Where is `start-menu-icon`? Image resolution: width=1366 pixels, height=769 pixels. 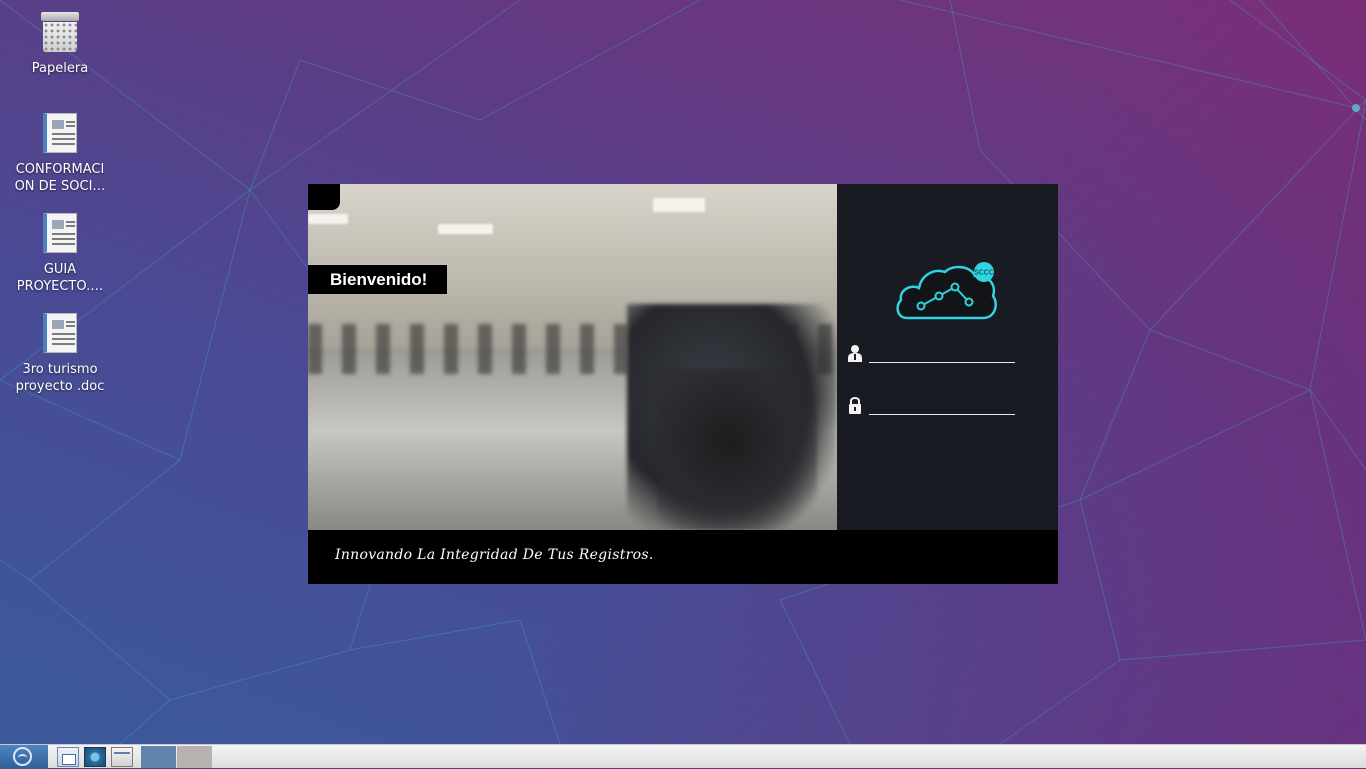 start-menu-icon is located at coordinates (22, 756).